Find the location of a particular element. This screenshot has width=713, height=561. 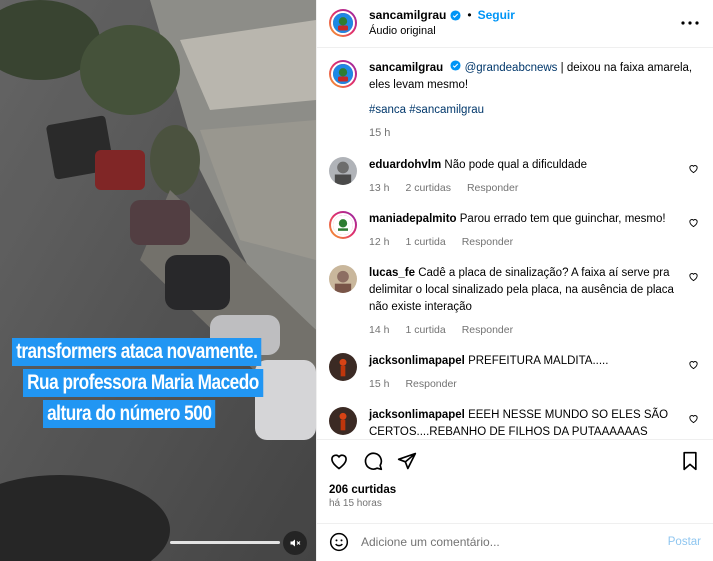

follow-button: Seguir is located at coordinates (496, 15).